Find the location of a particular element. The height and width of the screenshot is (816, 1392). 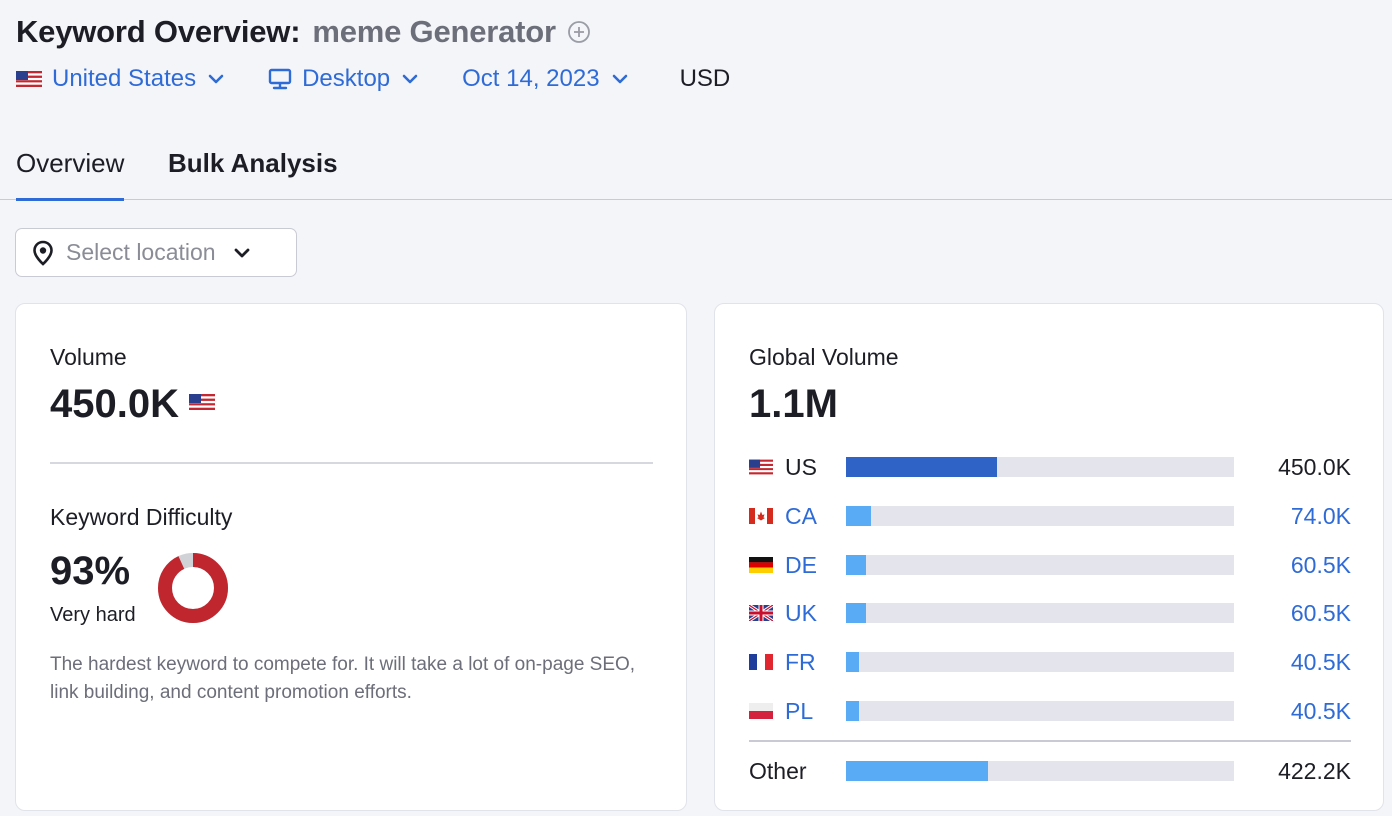

filter-bar: United States Desktop Oct 14, 2023 USD is located at coordinates (373, 79).